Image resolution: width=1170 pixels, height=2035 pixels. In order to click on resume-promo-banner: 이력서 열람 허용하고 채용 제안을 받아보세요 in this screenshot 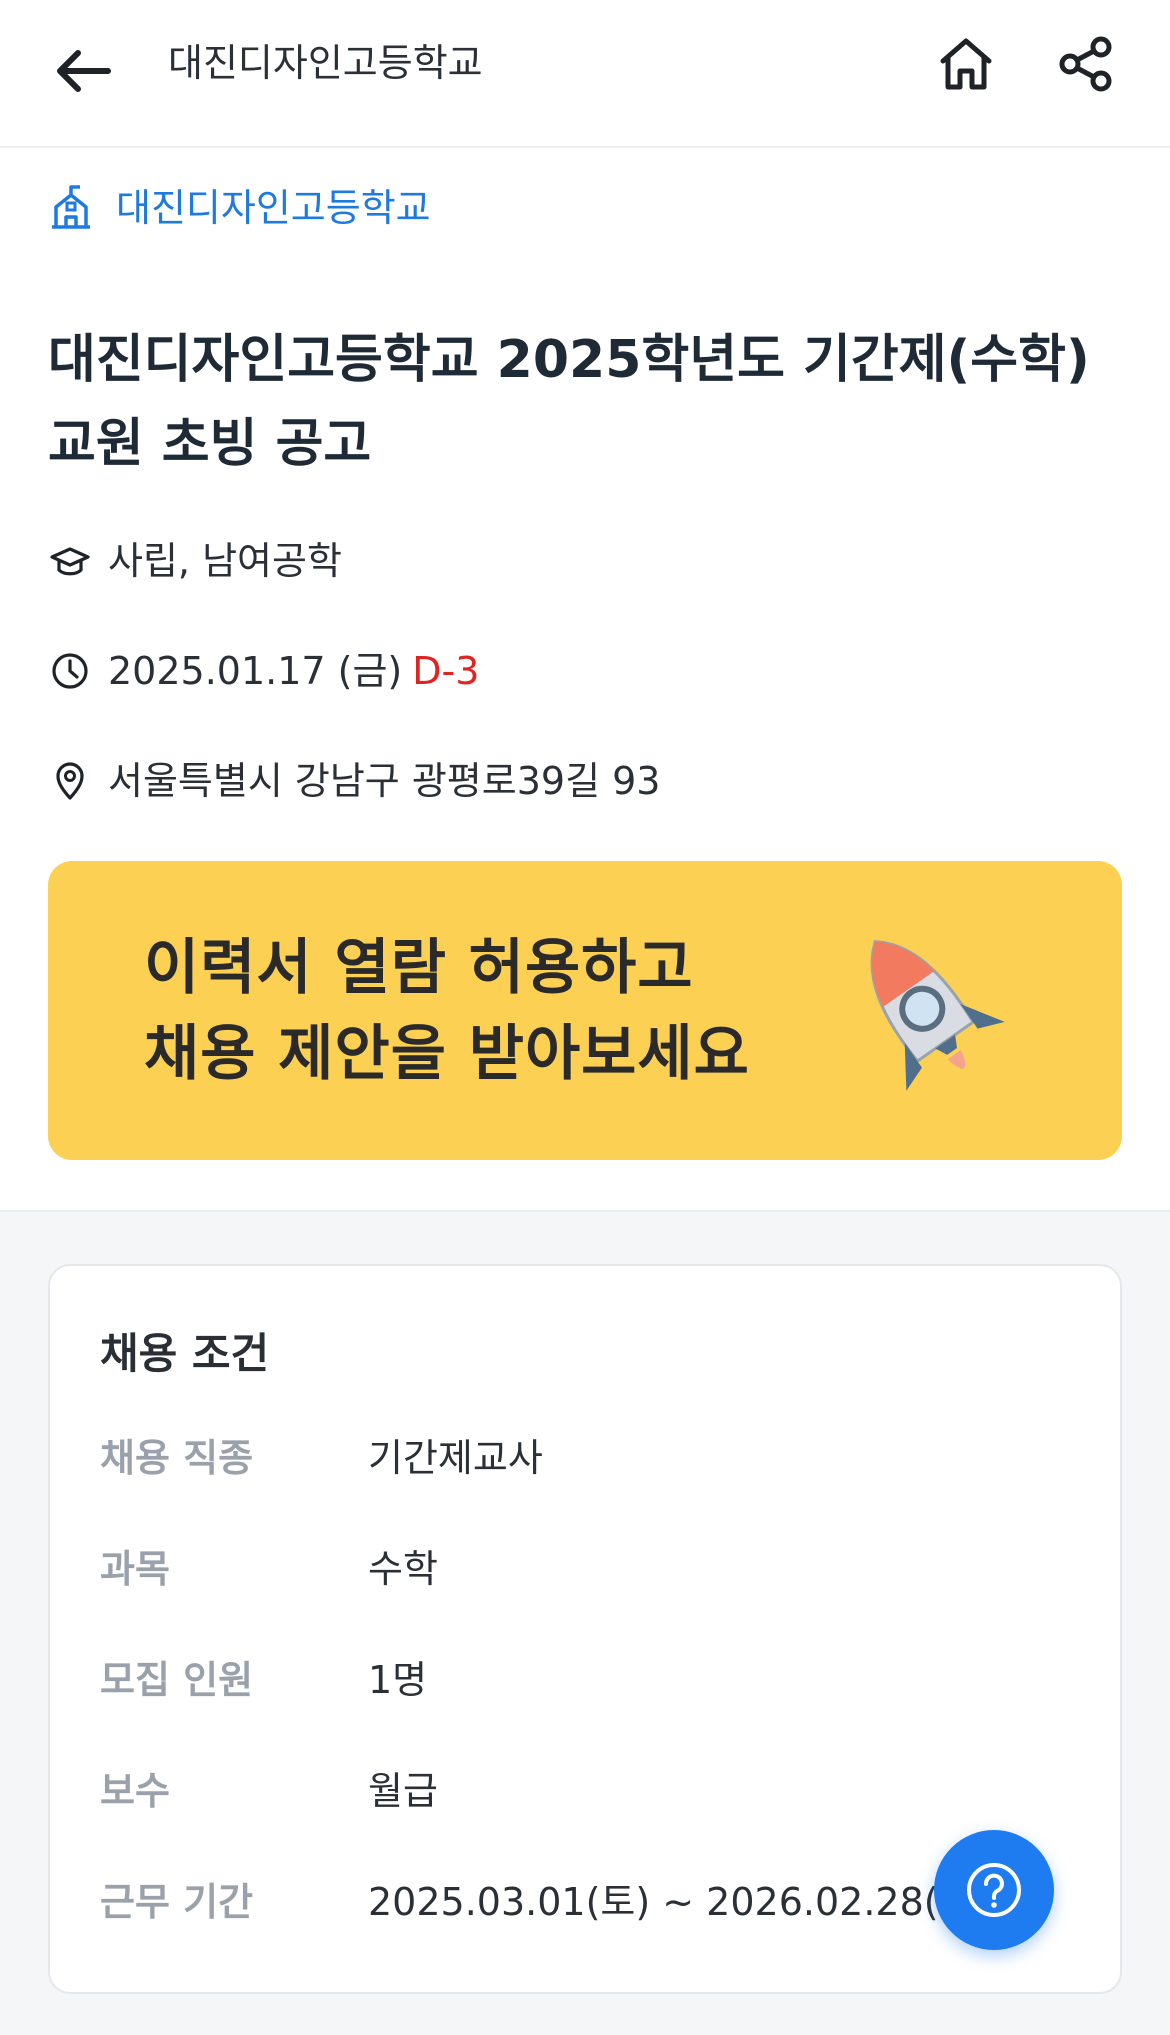, I will do `click(585, 1010)`.